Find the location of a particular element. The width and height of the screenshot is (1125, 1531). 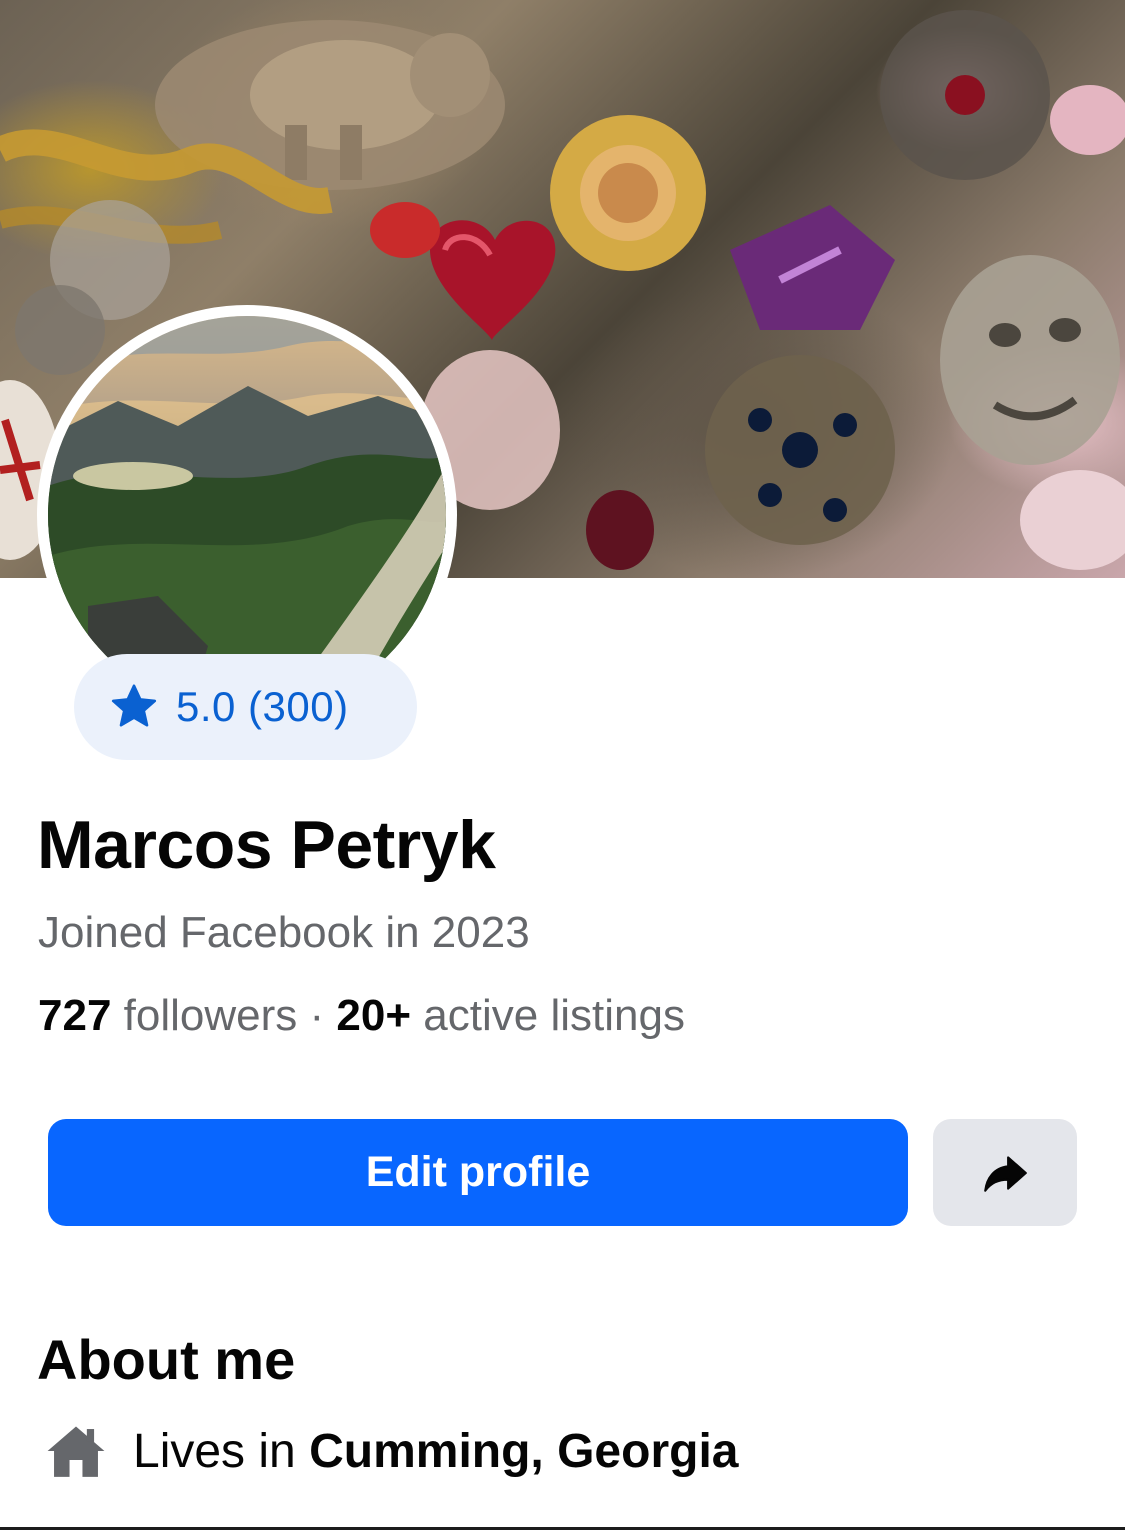

edit-profile-button: Edit profile is located at coordinates (478, 1172).